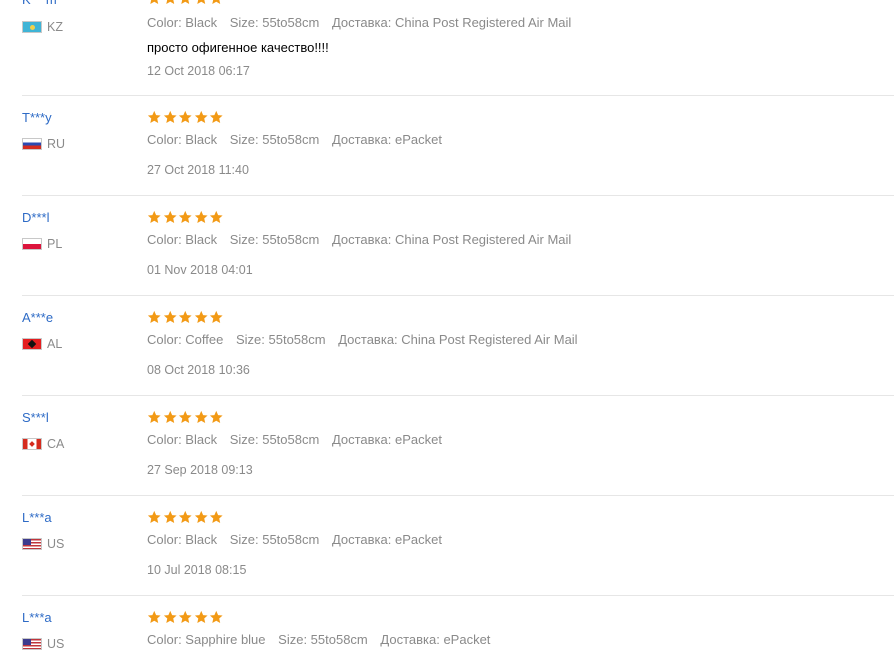 This screenshot has height=657, width=894. What do you see at coordinates (55, 344) in the screenshot?
I see `country-code: AL` at bounding box center [55, 344].